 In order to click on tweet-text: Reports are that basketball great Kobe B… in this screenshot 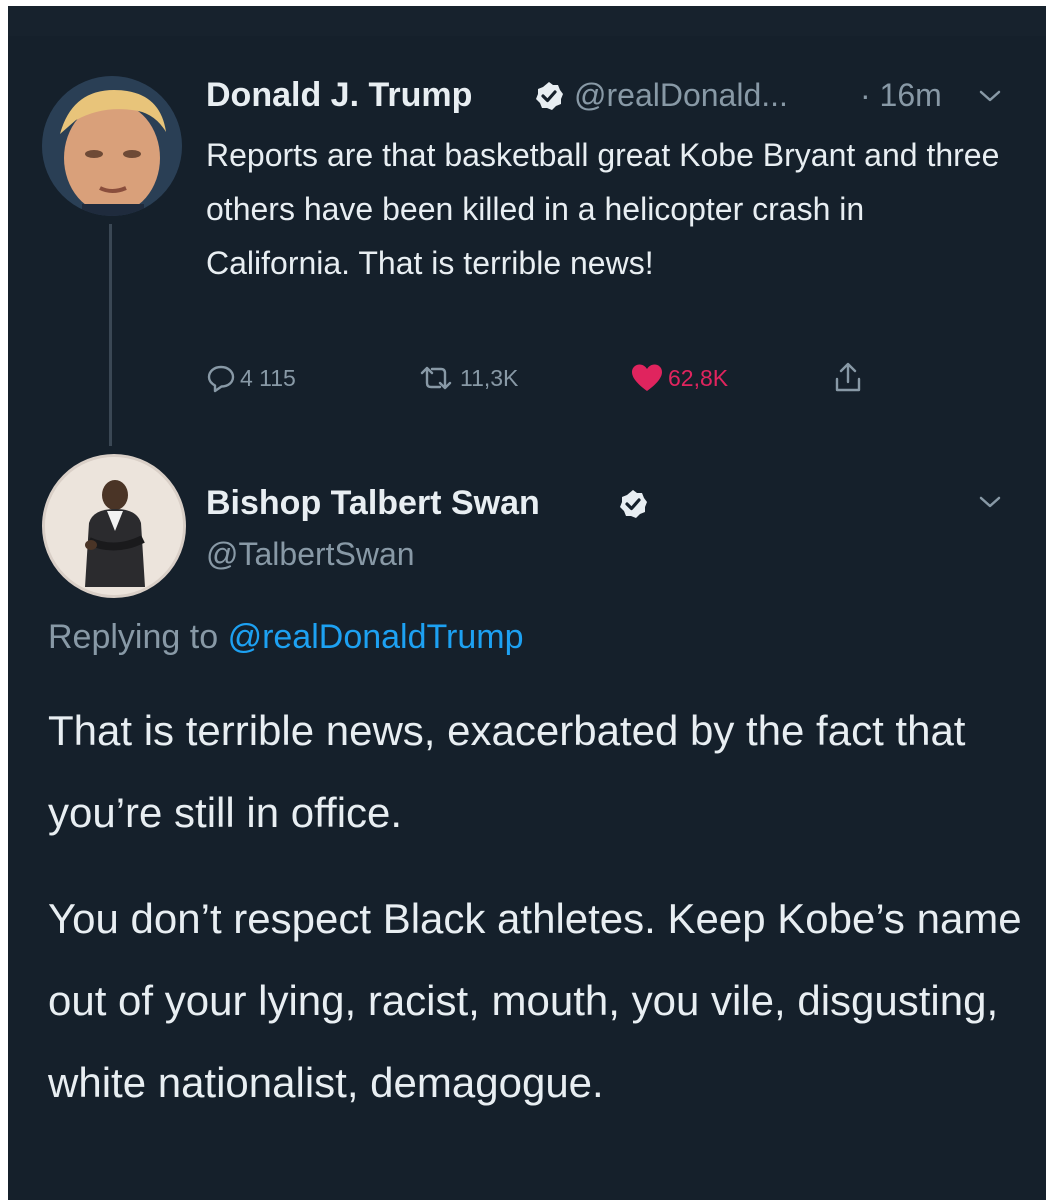, I will do `click(603, 209)`.